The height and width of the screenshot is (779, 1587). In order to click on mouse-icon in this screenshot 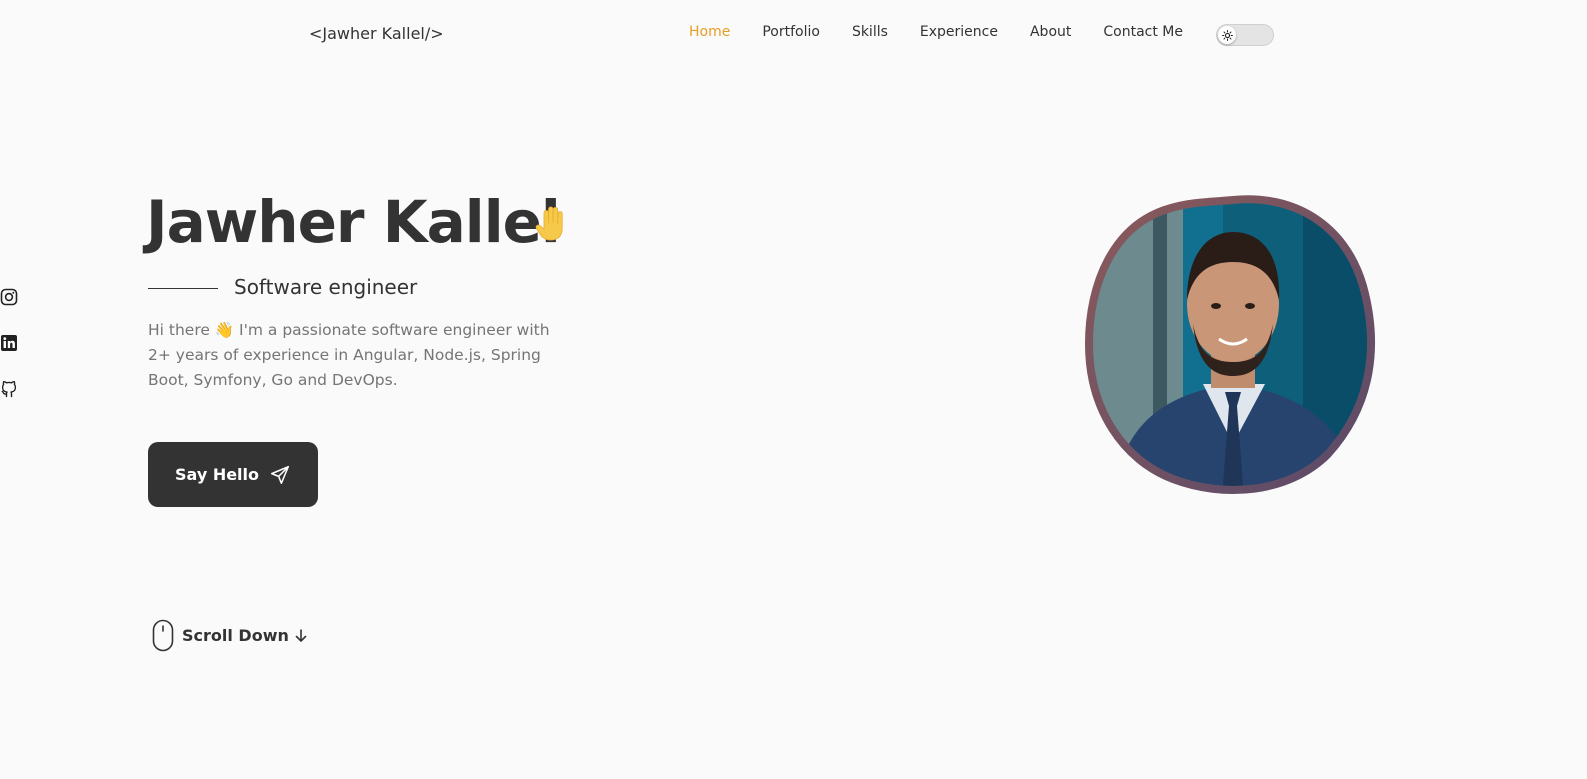, I will do `click(163, 635)`.